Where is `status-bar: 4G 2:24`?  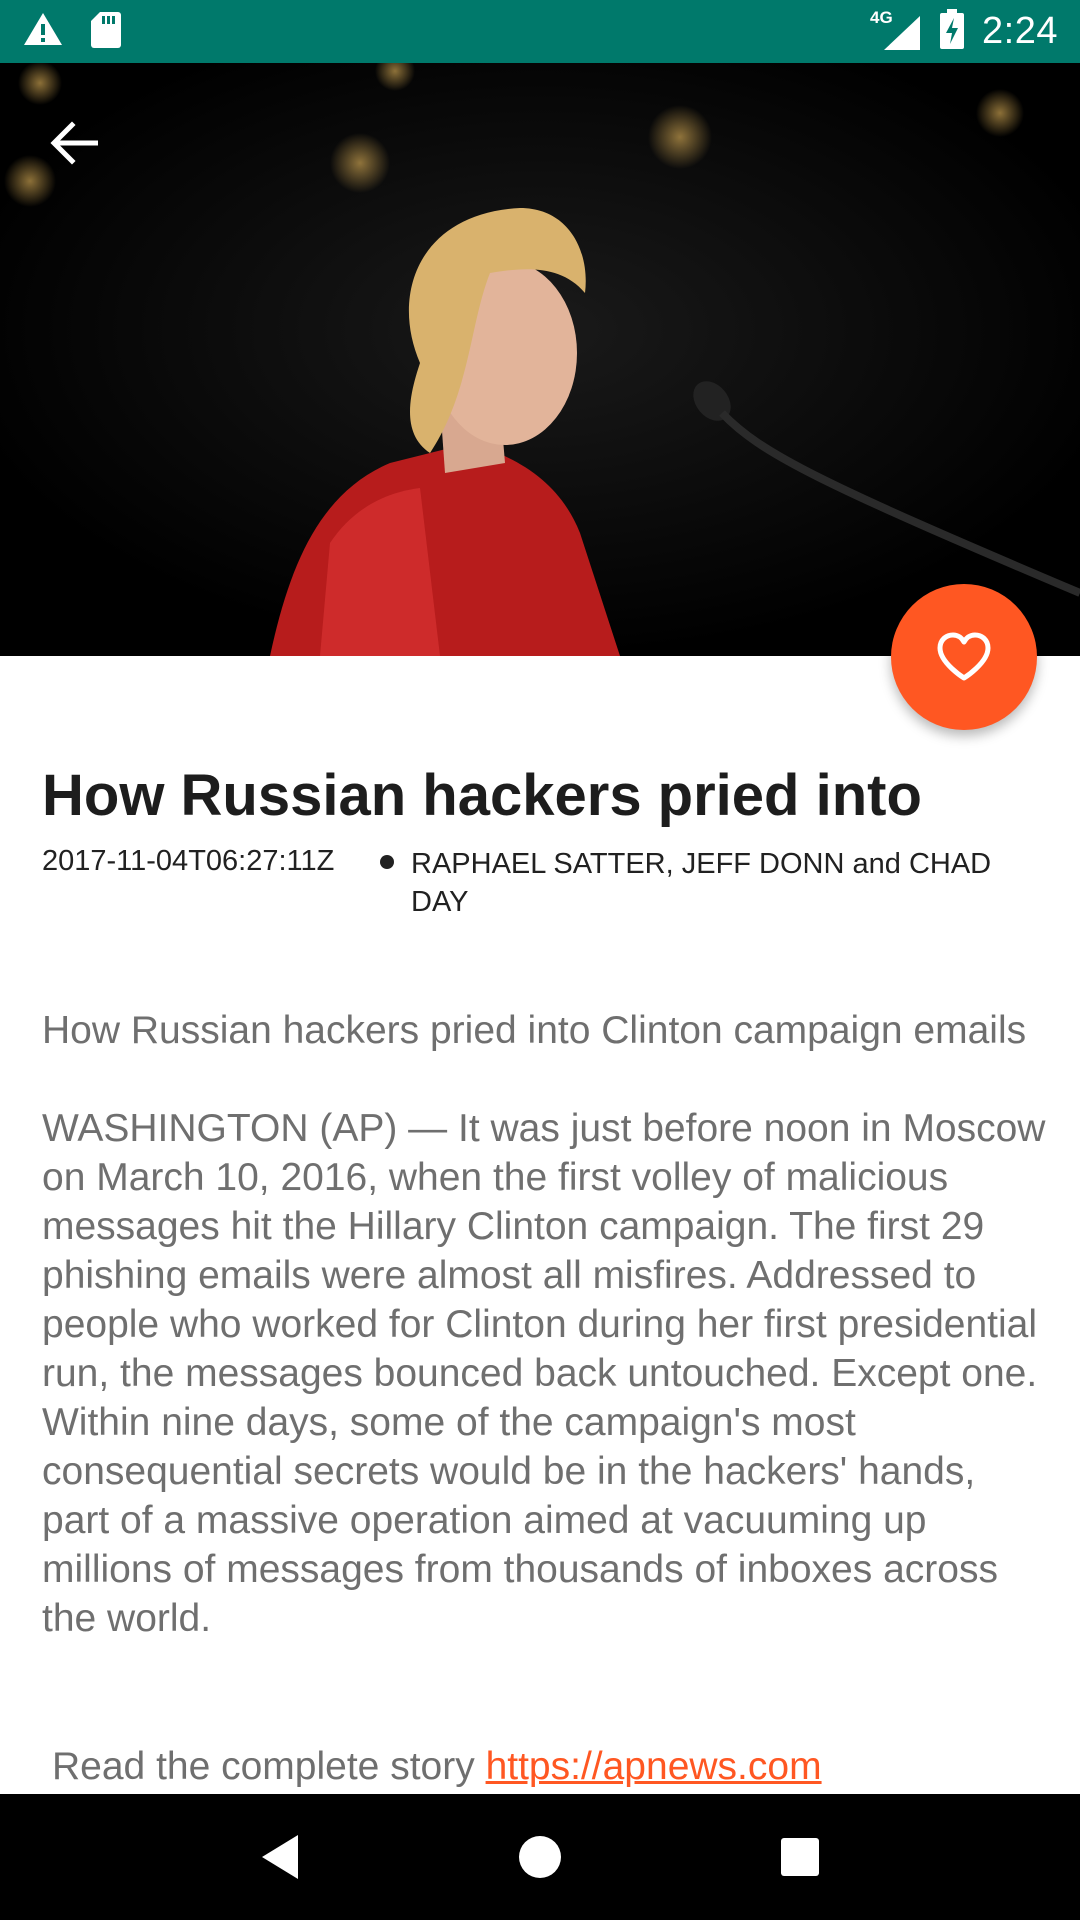 status-bar: 4G 2:24 is located at coordinates (540, 31).